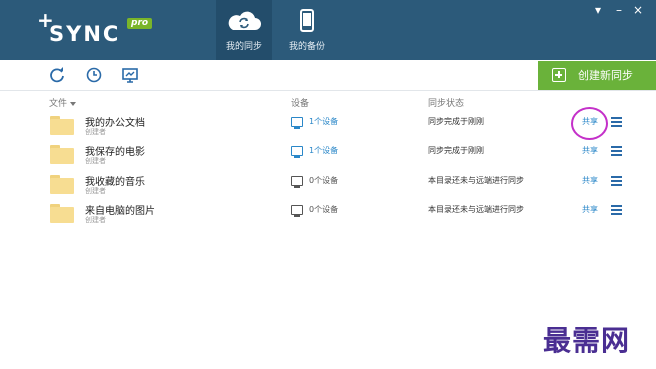 This screenshot has height=369, width=656. Describe the element at coordinates (130, 75) in the screenshot. I see `monitor-icon` at that location.